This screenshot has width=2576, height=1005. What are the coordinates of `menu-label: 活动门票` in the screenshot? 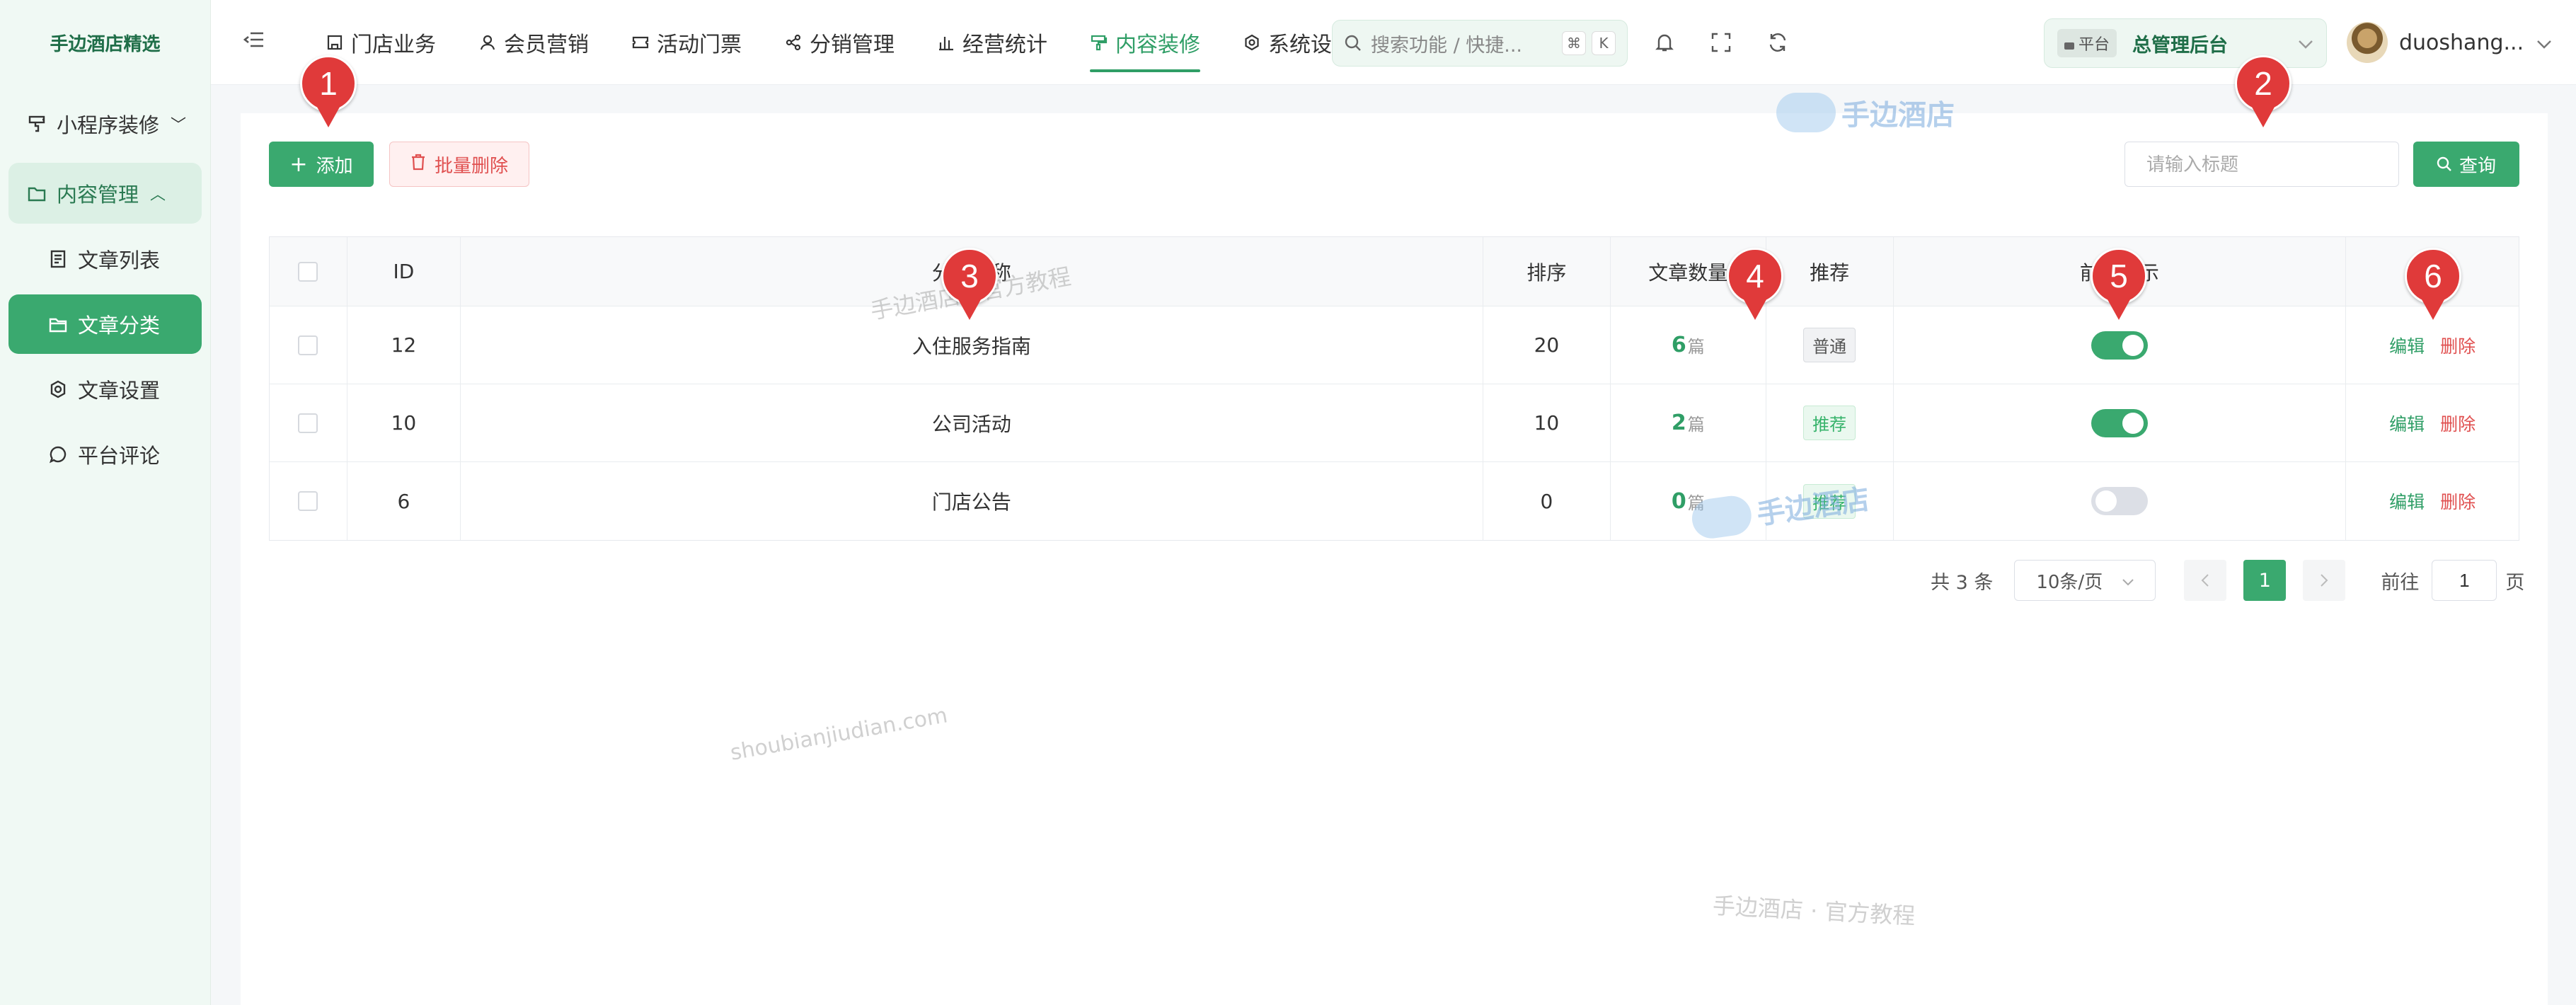 It's located at (699, 44).